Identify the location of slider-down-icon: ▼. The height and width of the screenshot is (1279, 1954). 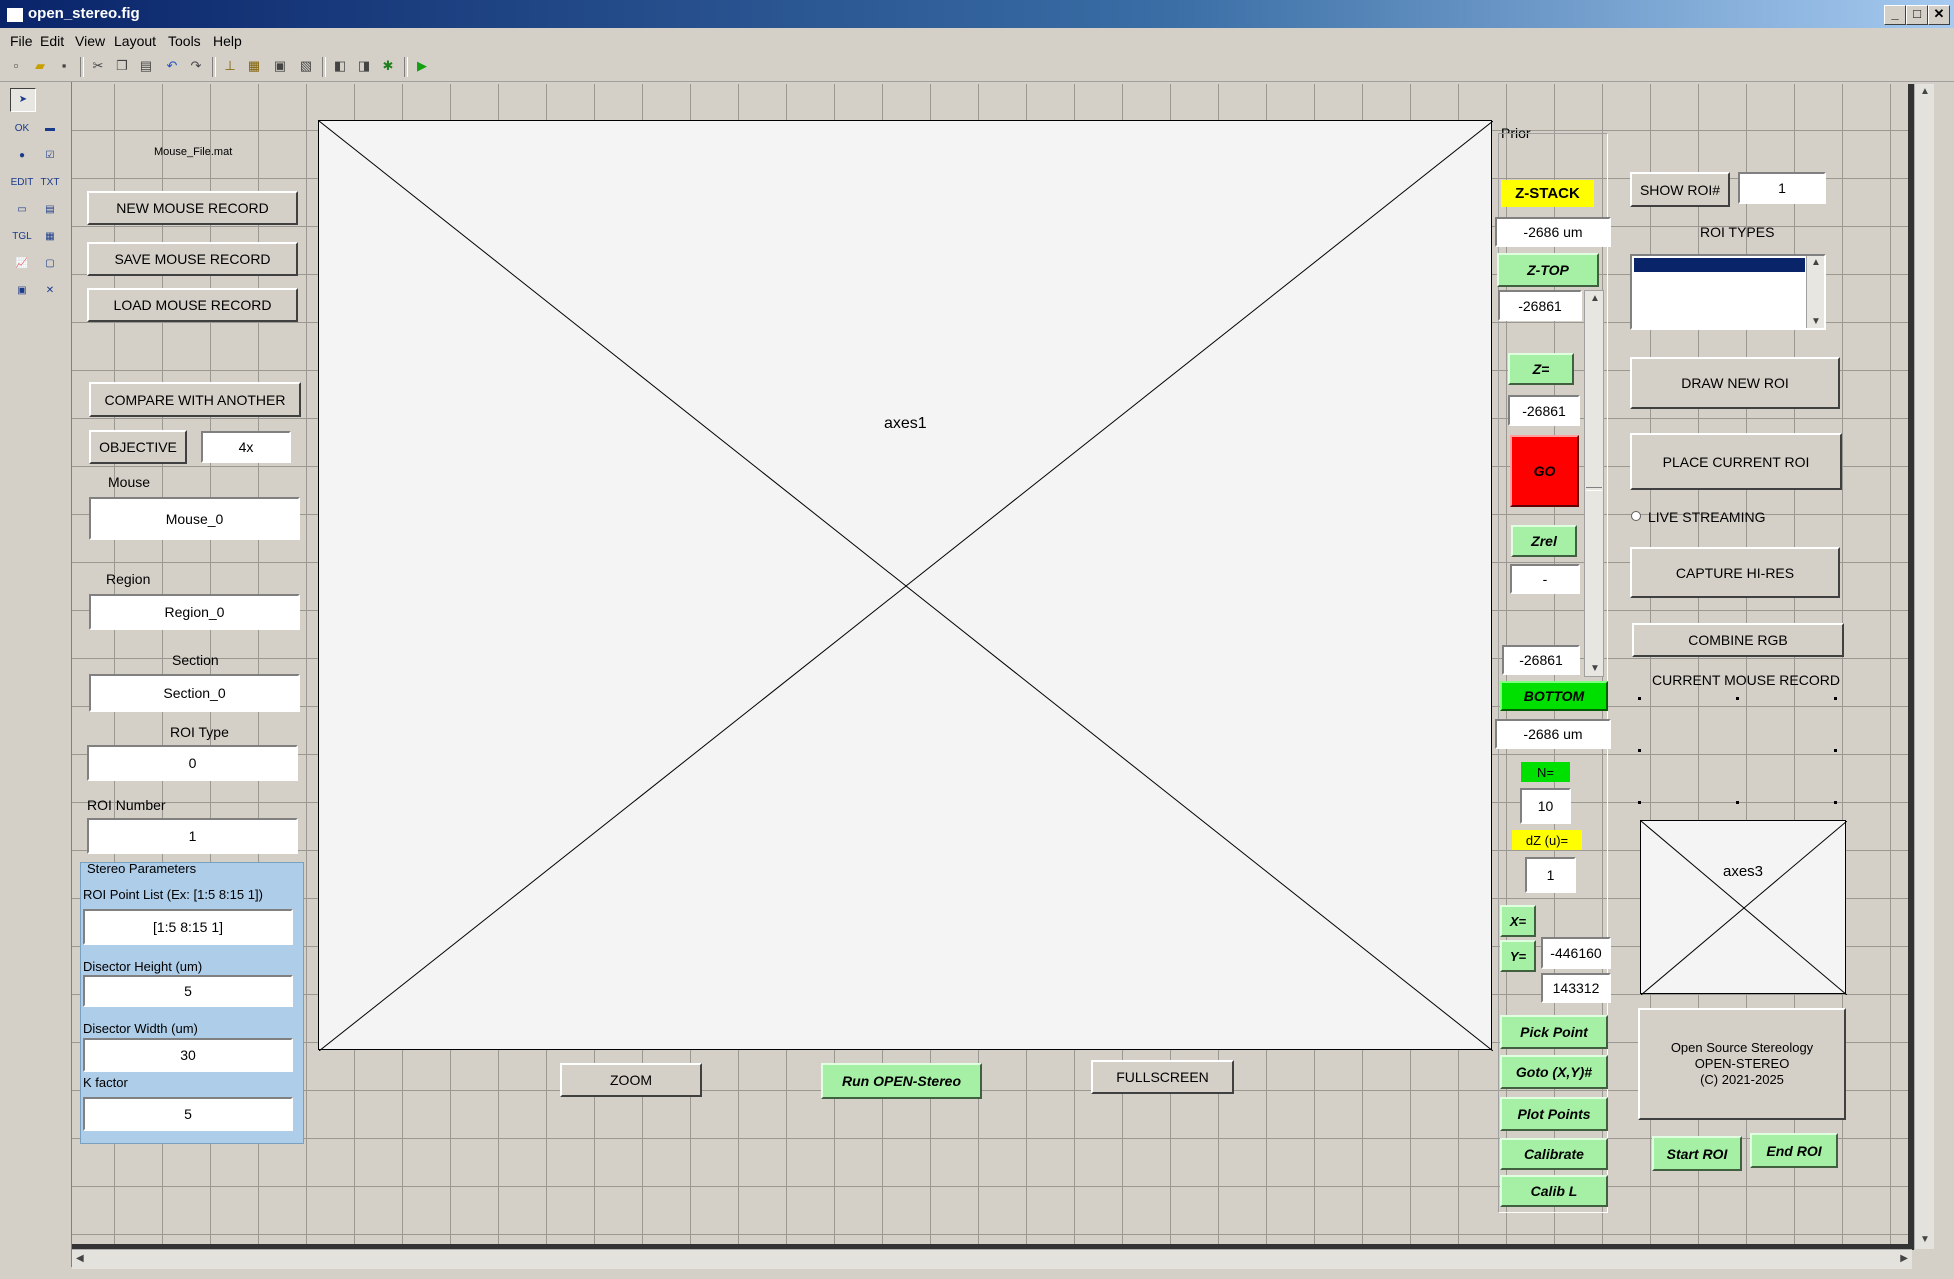
(1595, 668).